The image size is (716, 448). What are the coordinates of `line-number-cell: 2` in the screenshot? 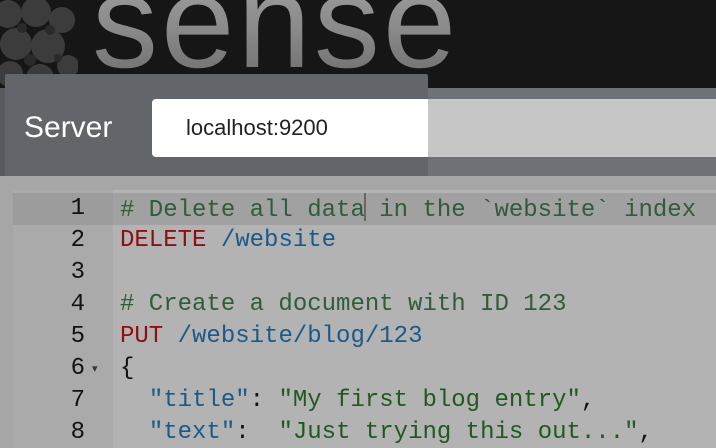 It's located at (63, 241).